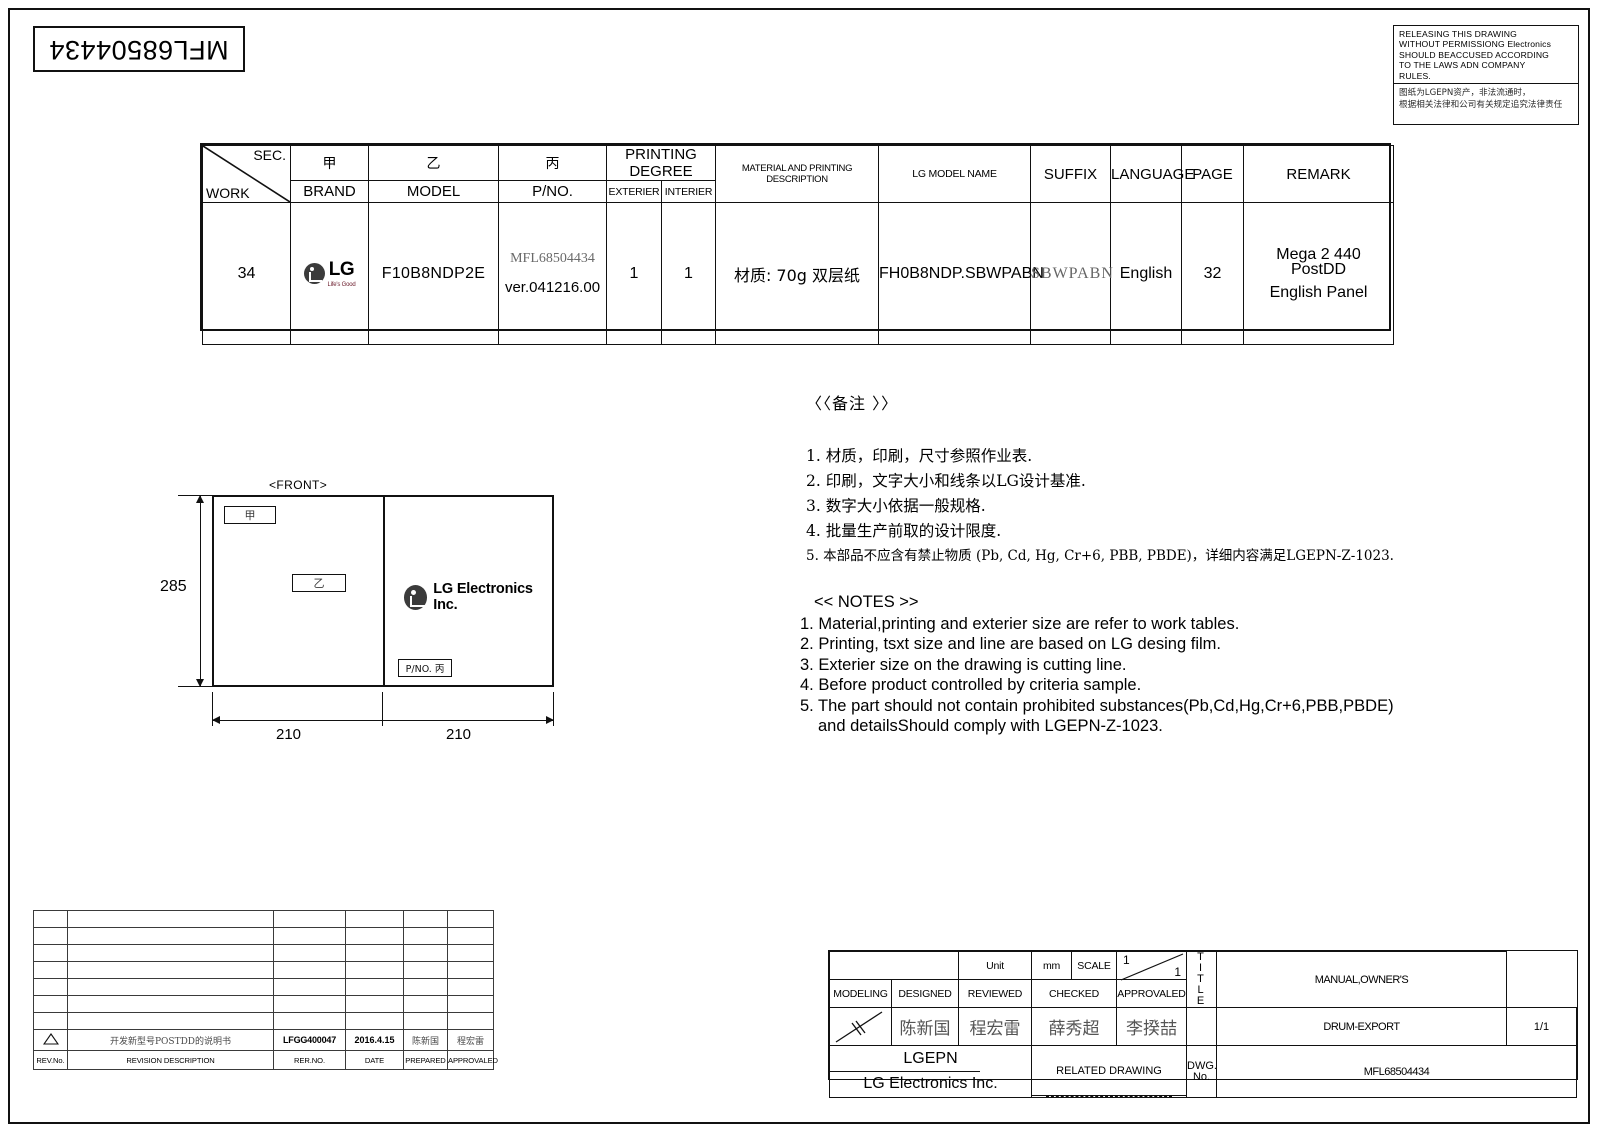 The width and height of the screenshot is (1600, 1132). I want to click on company-divider, so click(905, 1071).